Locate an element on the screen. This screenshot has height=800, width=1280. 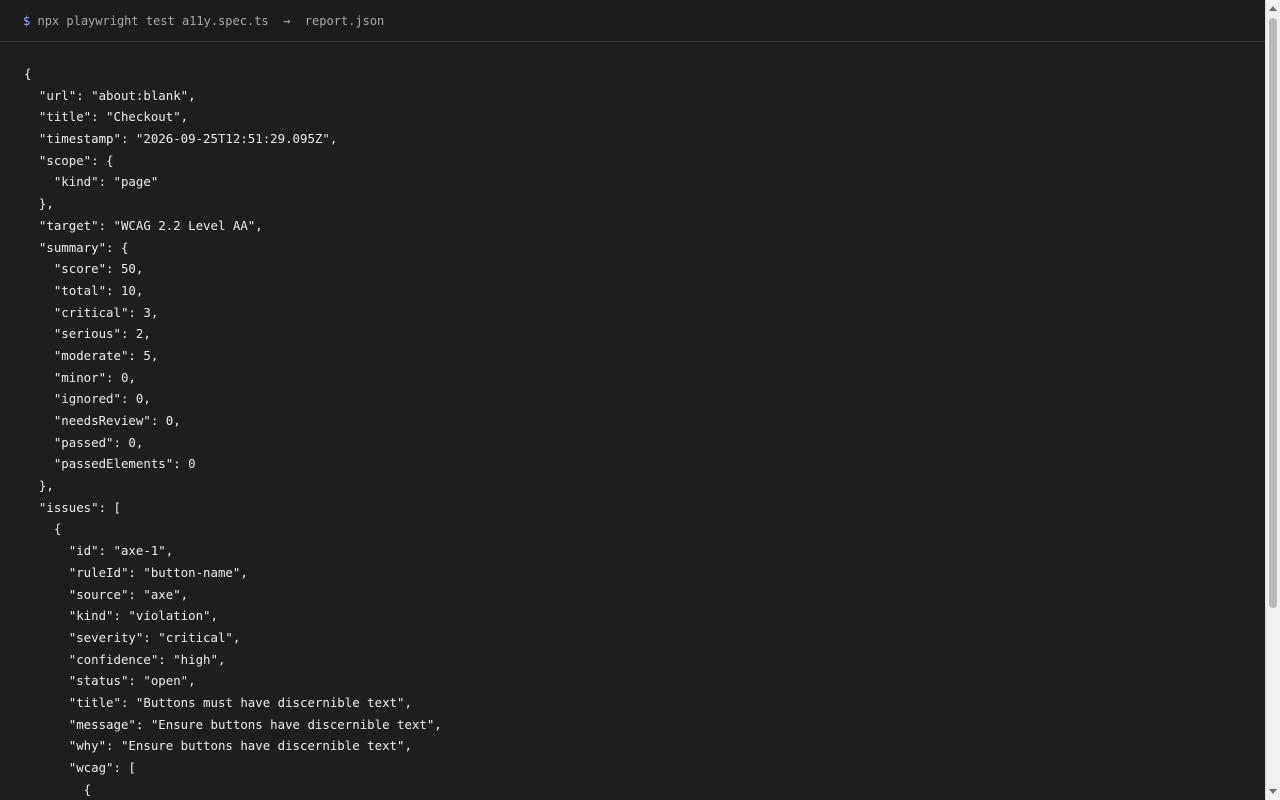
prompt-symbol: $ is located at coordinates (27, 21).